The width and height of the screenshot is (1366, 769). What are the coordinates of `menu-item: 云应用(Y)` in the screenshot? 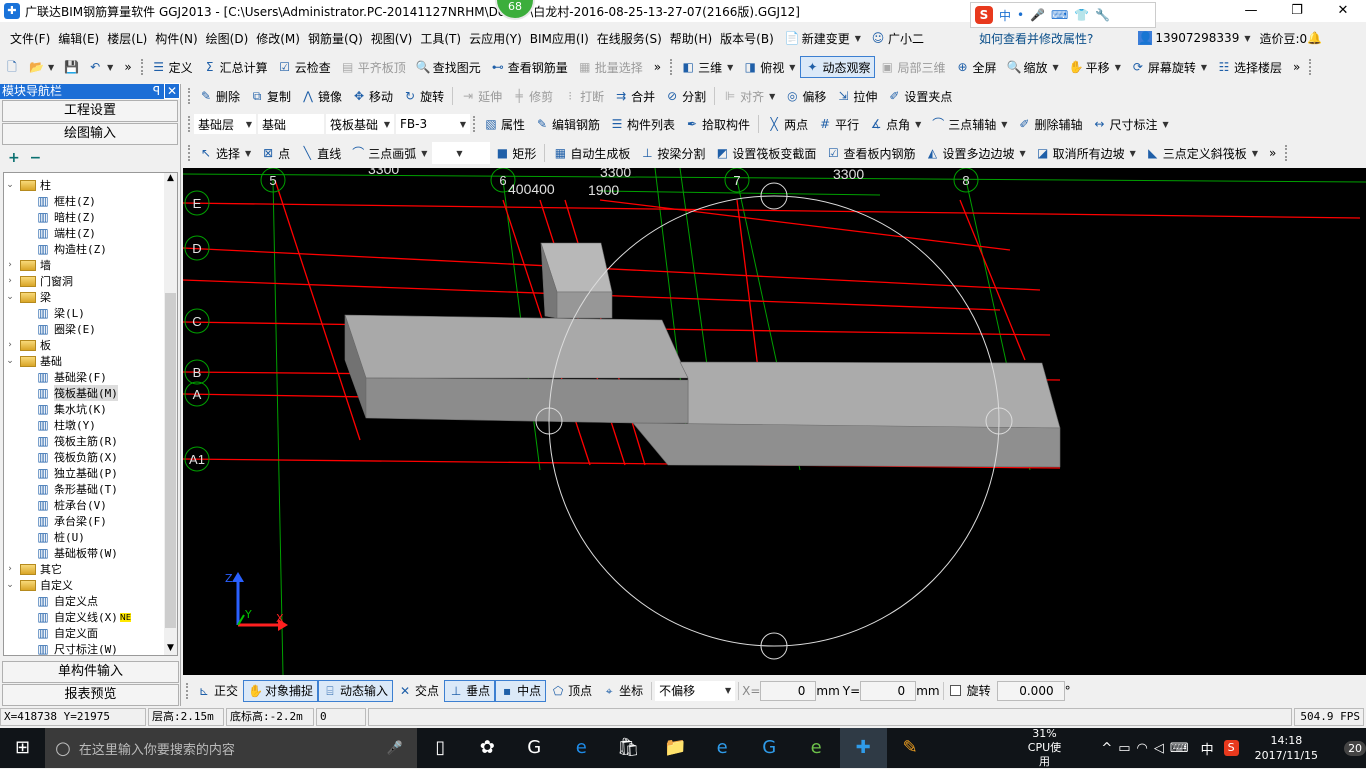 It's located at (495, 38).